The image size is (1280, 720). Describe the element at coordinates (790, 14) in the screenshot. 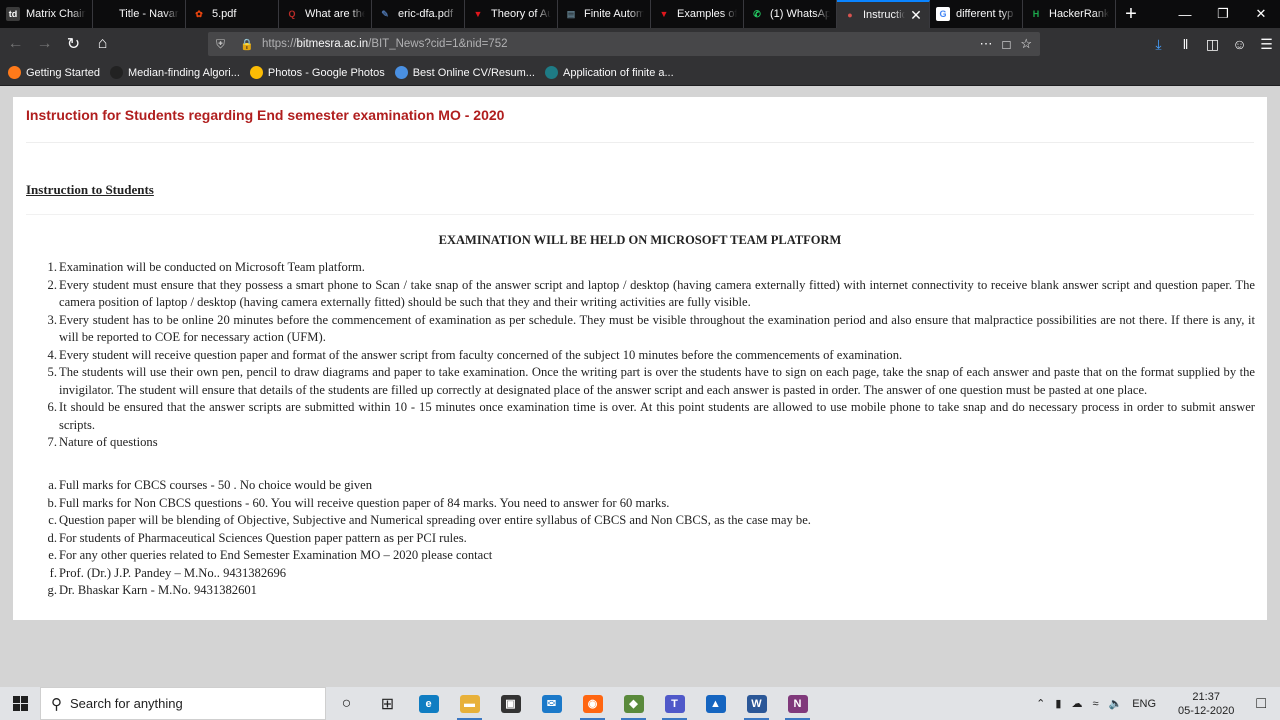

I see `browser-tab: ✆ (1) WhatsAp` at that location.